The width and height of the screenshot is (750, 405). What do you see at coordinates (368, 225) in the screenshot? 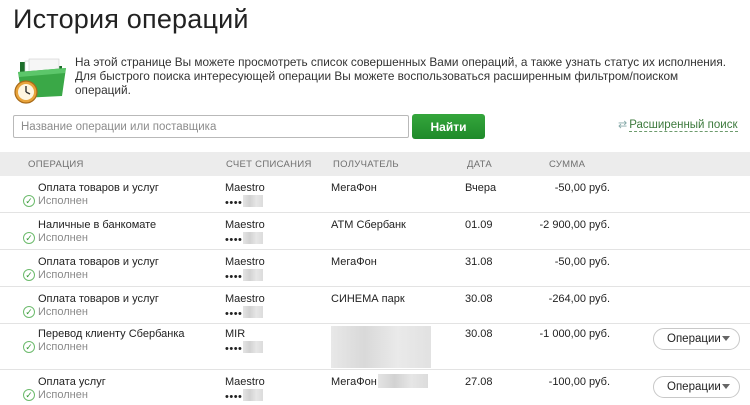
I see `recipient-name: ATM Сбербанк` at bounding box center [368, 225].